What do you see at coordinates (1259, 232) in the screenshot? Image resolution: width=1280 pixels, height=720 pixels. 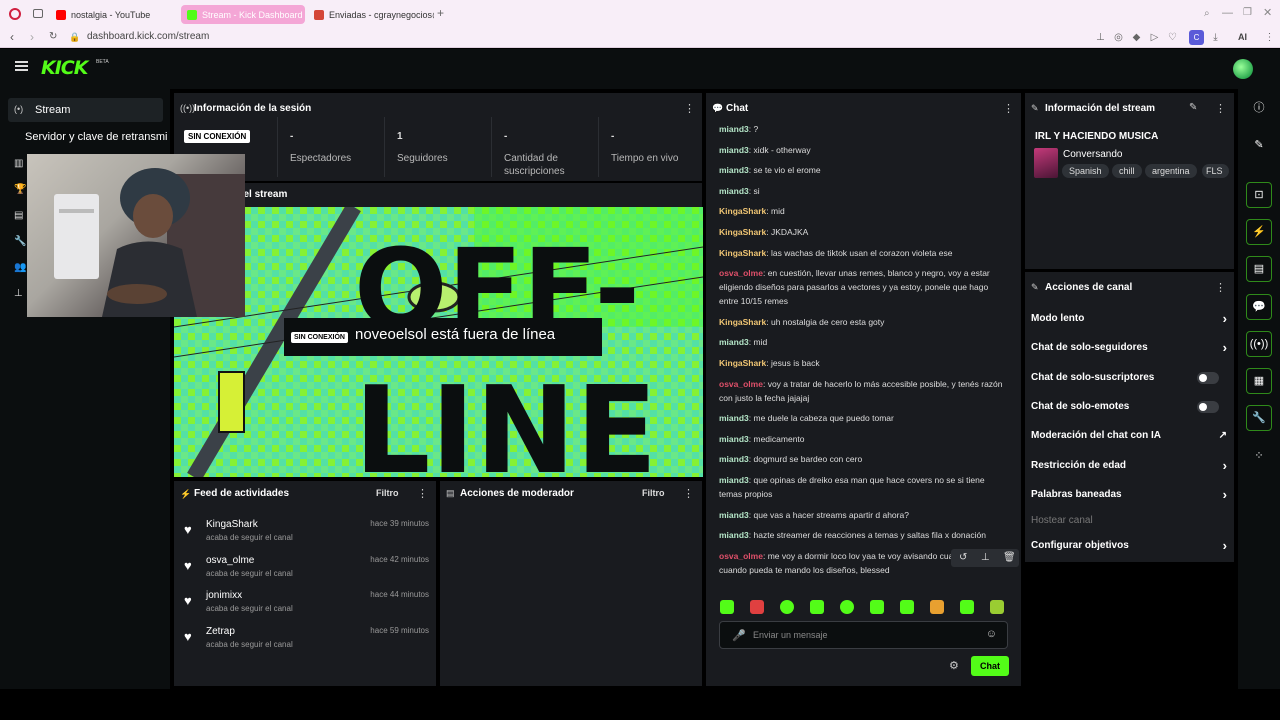 I see `bolt-icon: ⚡` at bounding box center [1259, 232].